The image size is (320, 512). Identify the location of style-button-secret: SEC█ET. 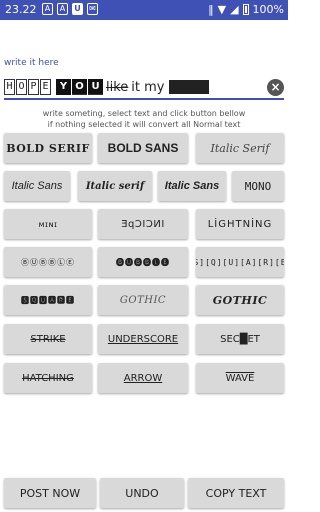
(240, 339).